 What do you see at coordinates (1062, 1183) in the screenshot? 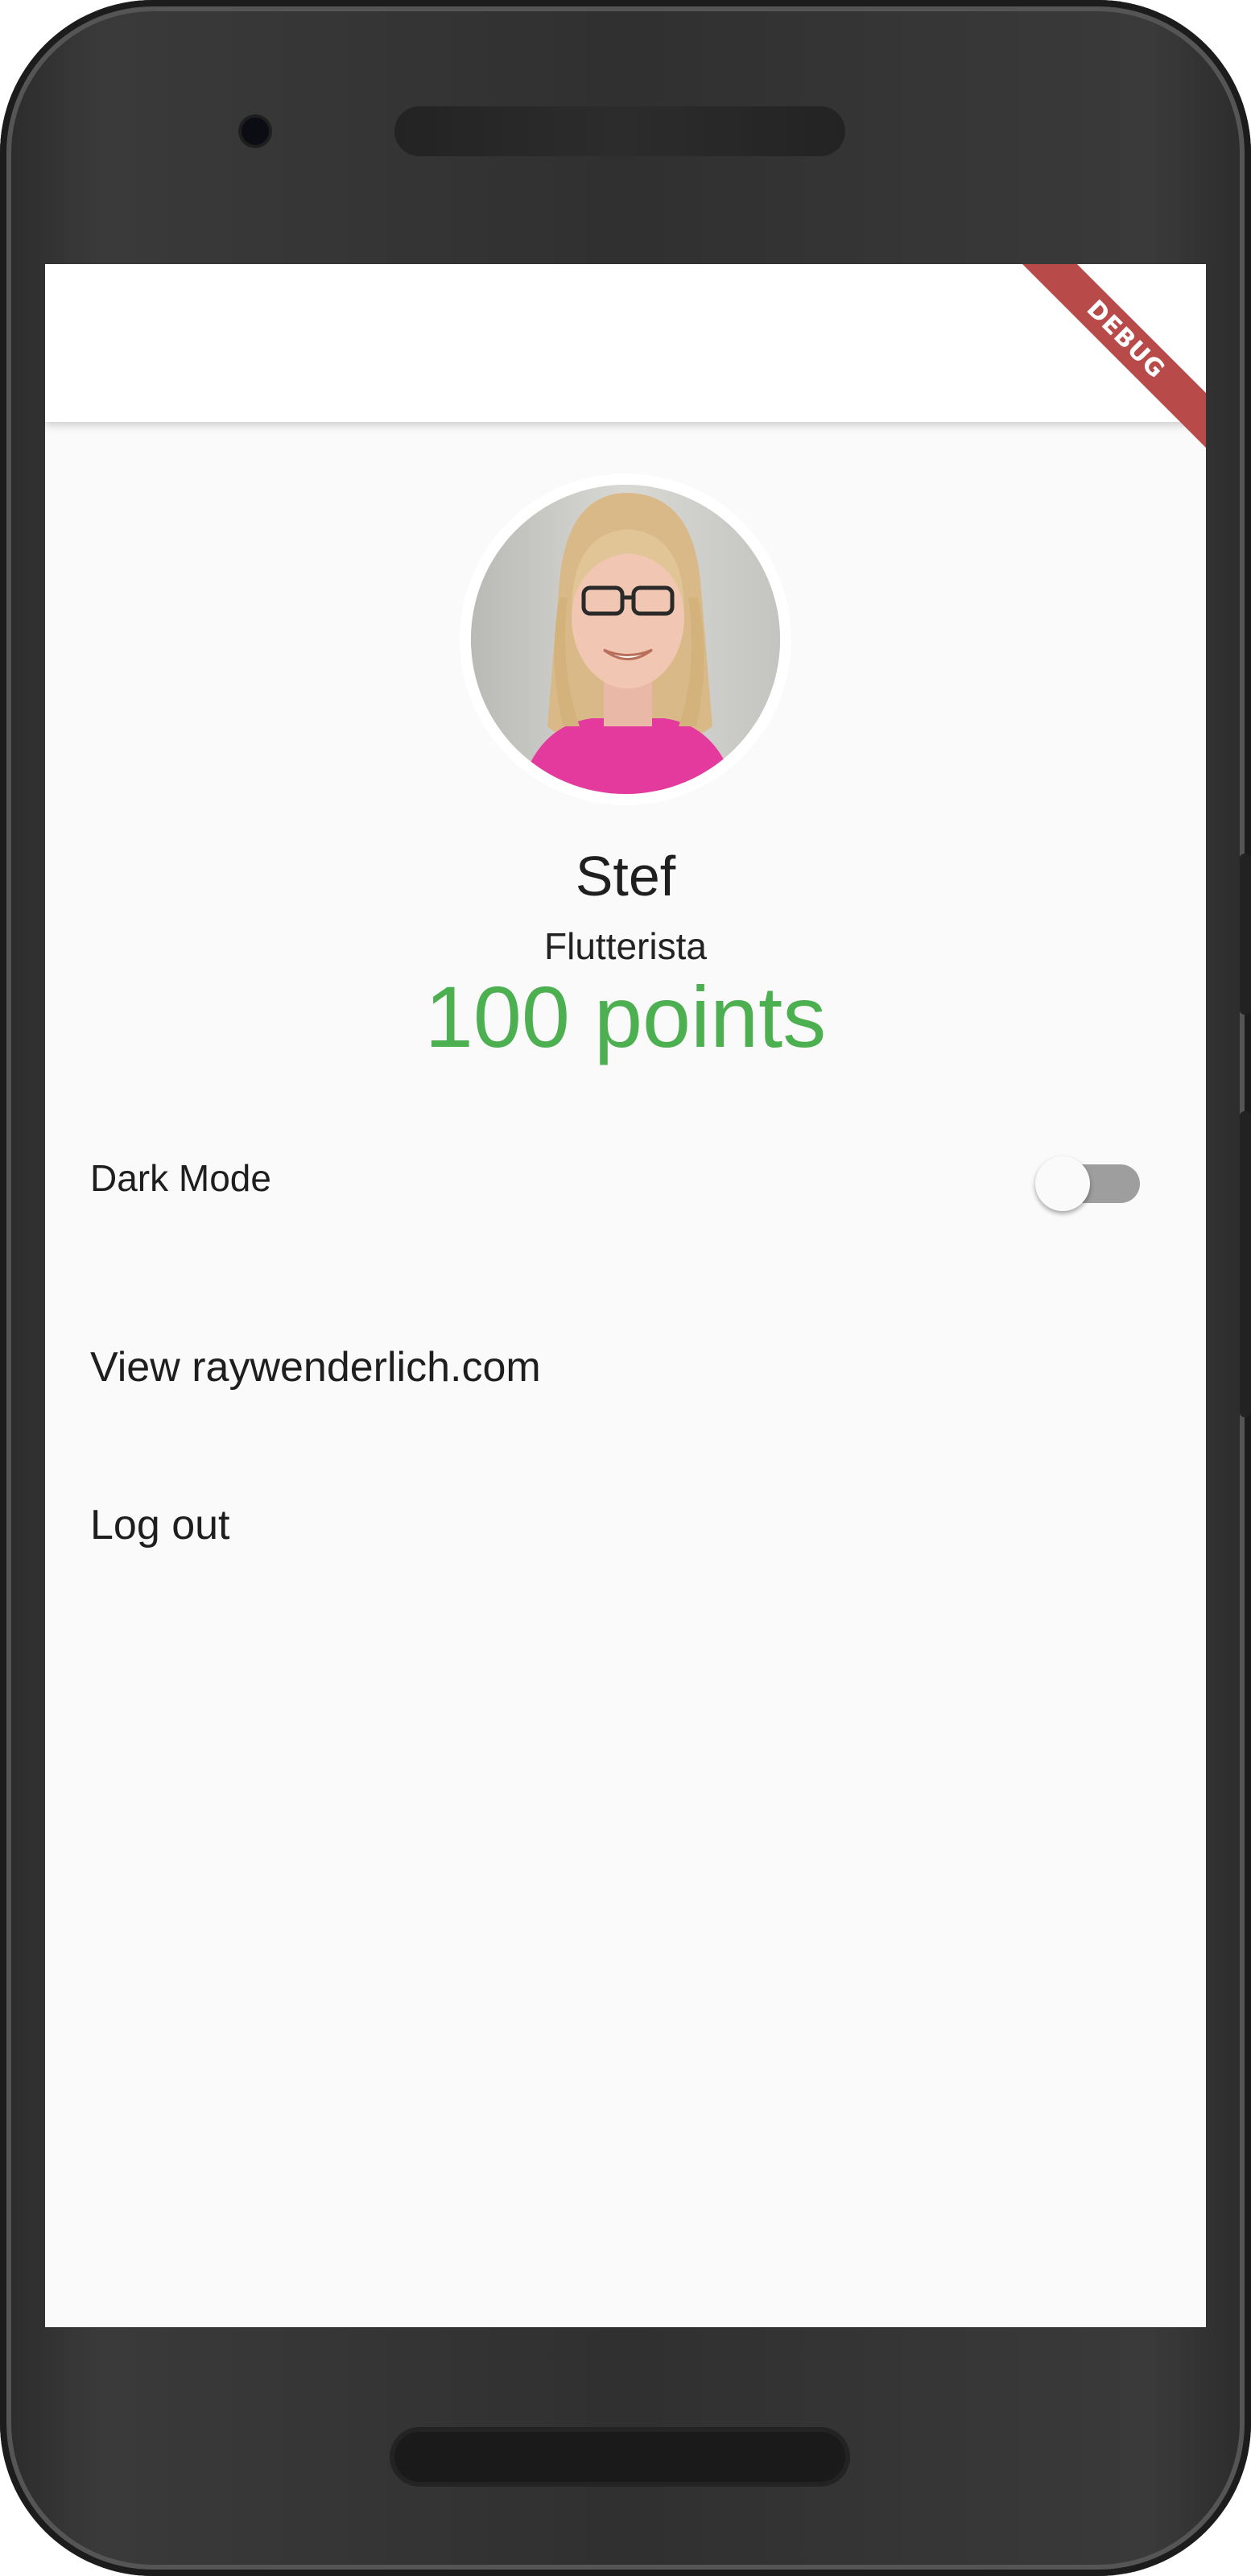
I see `toggle-thumb` at bounding box center [1062, 1183].